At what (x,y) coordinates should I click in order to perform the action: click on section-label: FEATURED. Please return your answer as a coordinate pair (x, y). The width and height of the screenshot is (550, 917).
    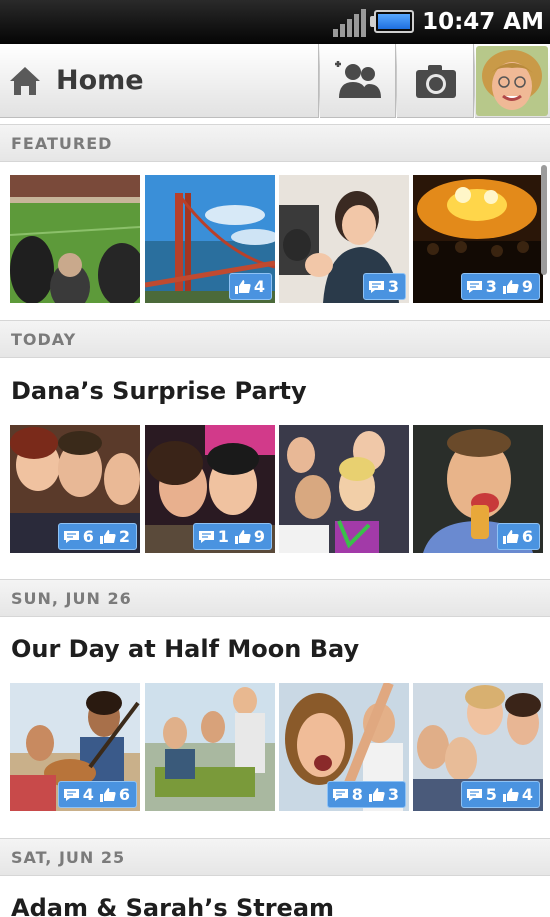
    Looking at the image, I should click on (62, 143).